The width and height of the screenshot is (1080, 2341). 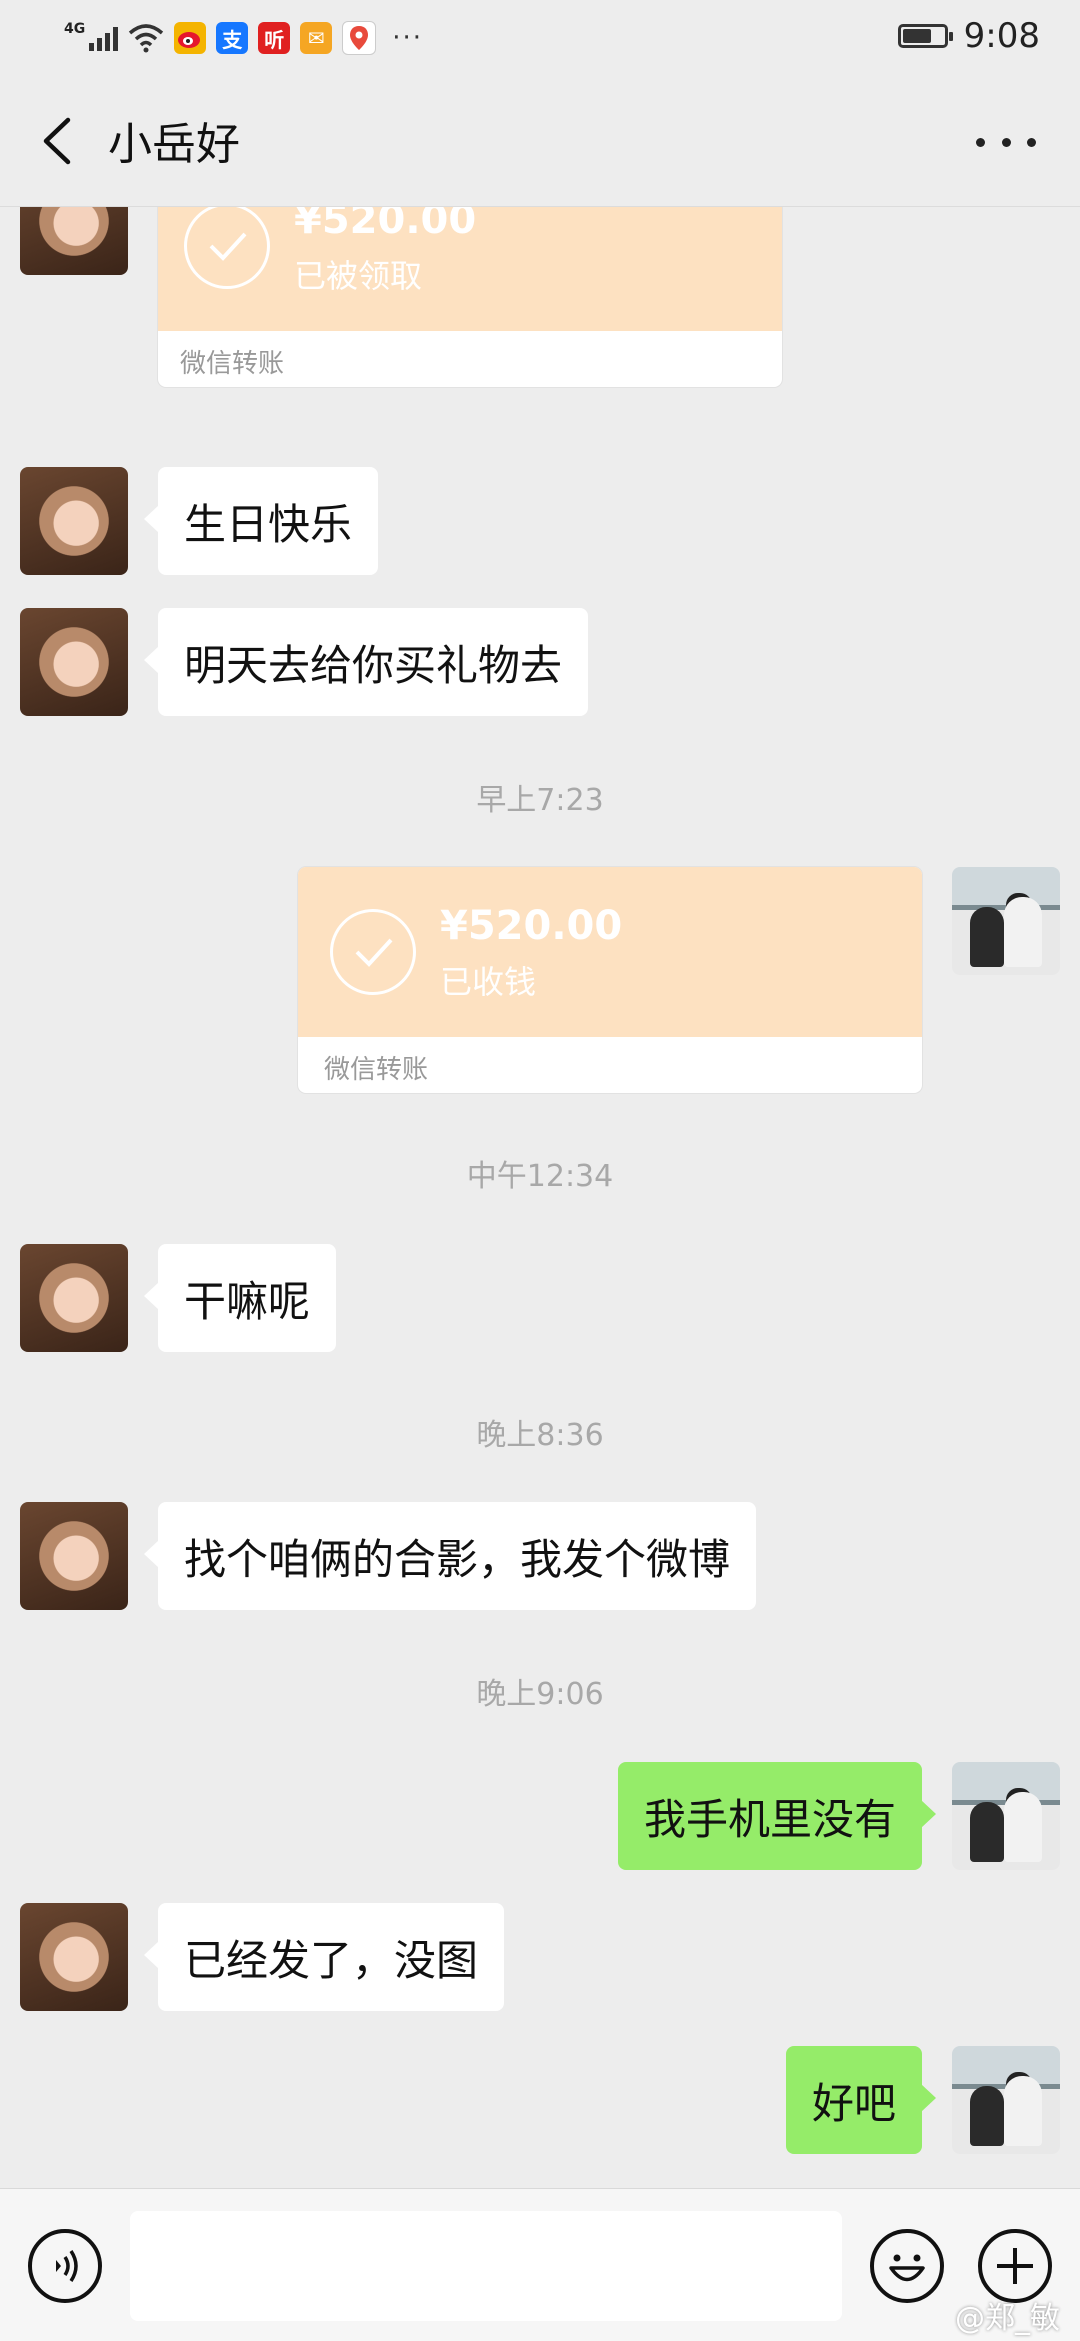 I want to click on message-input, so click(x=486, y=2266).